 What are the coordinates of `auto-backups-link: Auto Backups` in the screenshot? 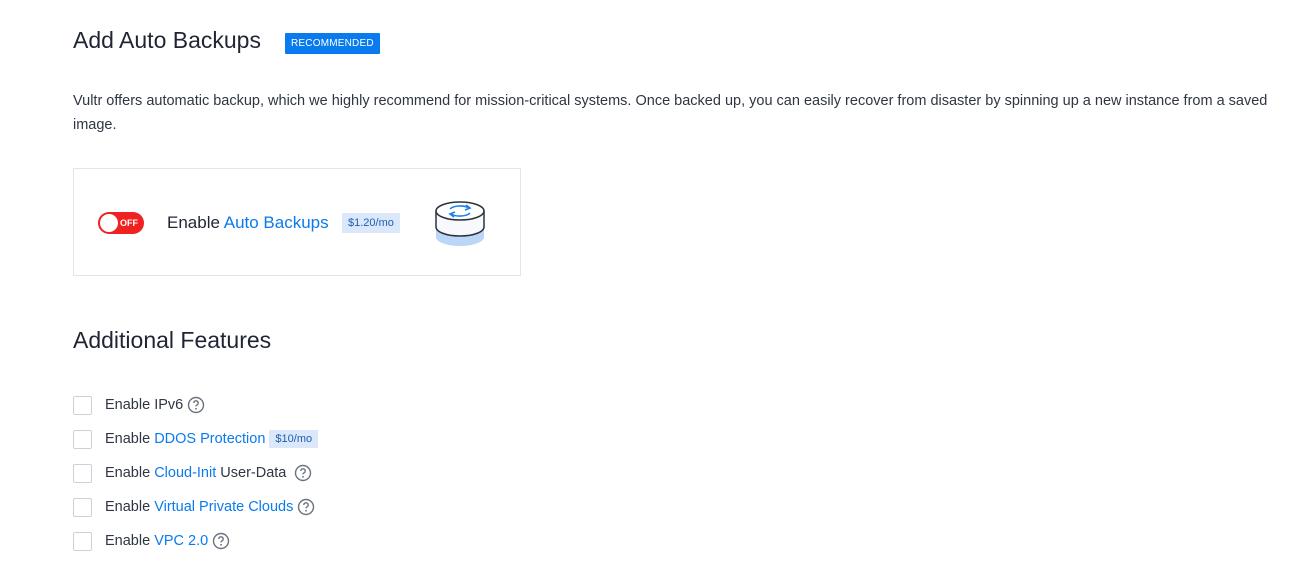 It's located at (276, 222).